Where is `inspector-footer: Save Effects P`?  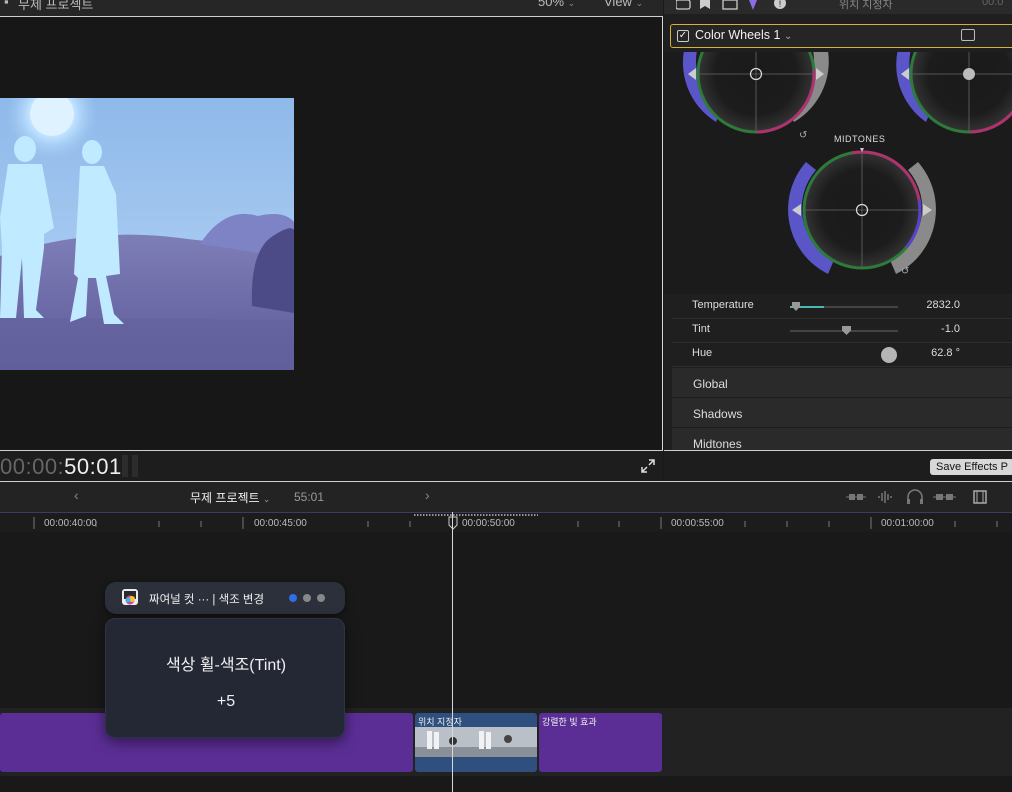
inspector-footer: Save Effects P is located at coordinates (838, 465).